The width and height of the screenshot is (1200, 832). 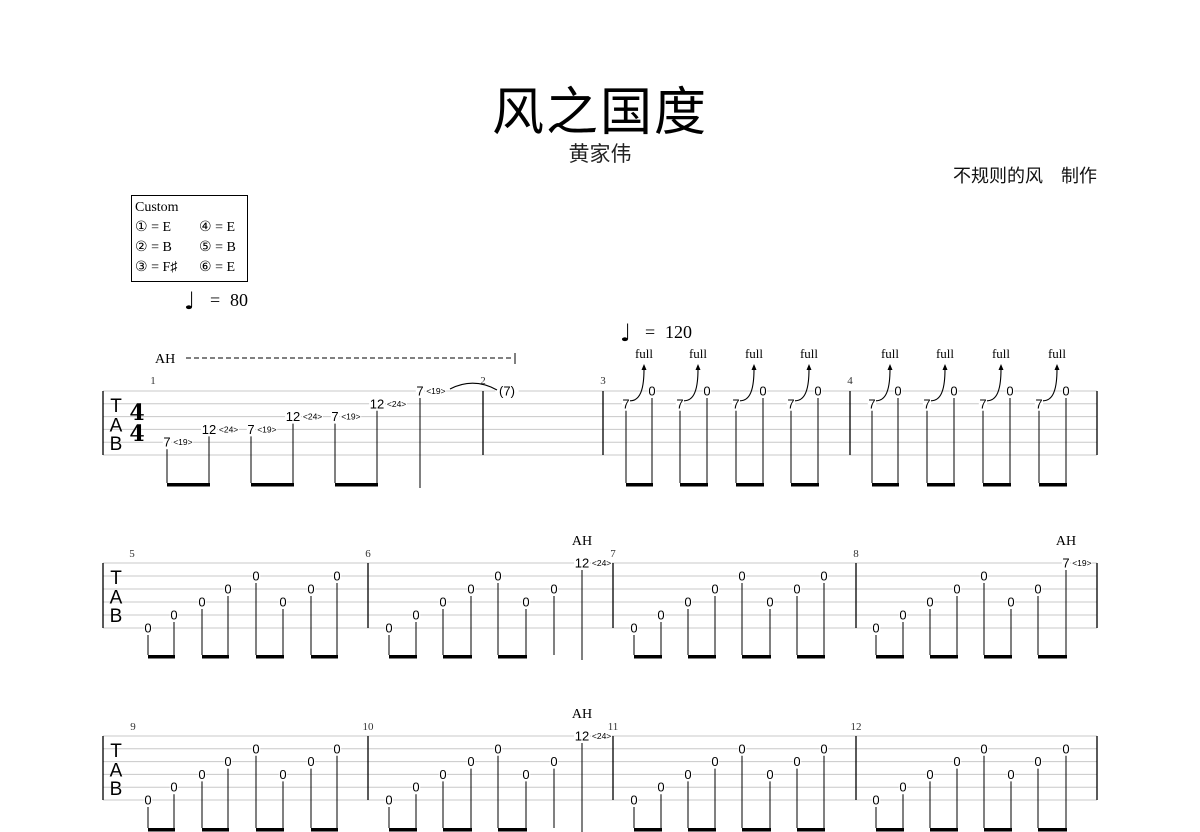 What do you see at coordinates (215, 300) in the screenshot?
I see `tempo-equals: =` at bounding box center [215, 300].